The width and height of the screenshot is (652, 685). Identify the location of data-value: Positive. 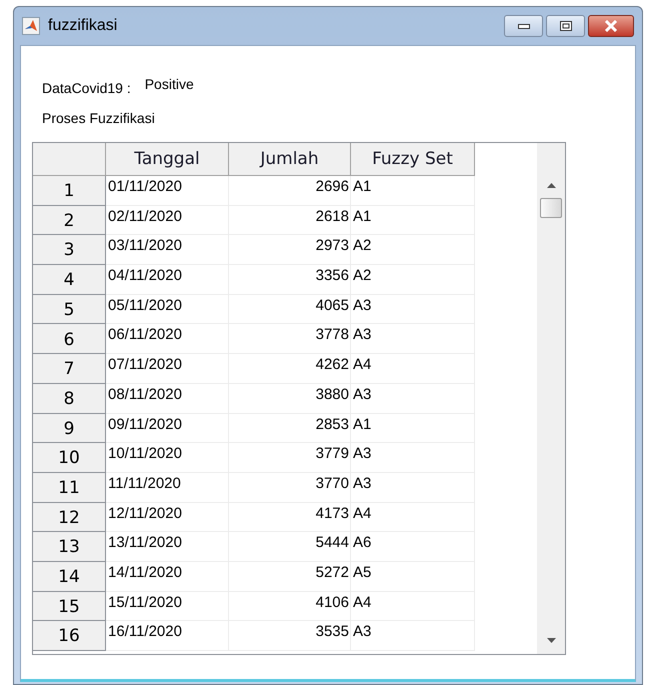
(169, 84).